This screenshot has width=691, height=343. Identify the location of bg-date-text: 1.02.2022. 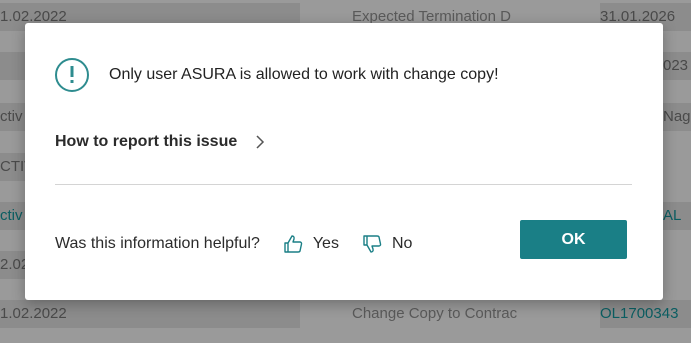
(33, 313).